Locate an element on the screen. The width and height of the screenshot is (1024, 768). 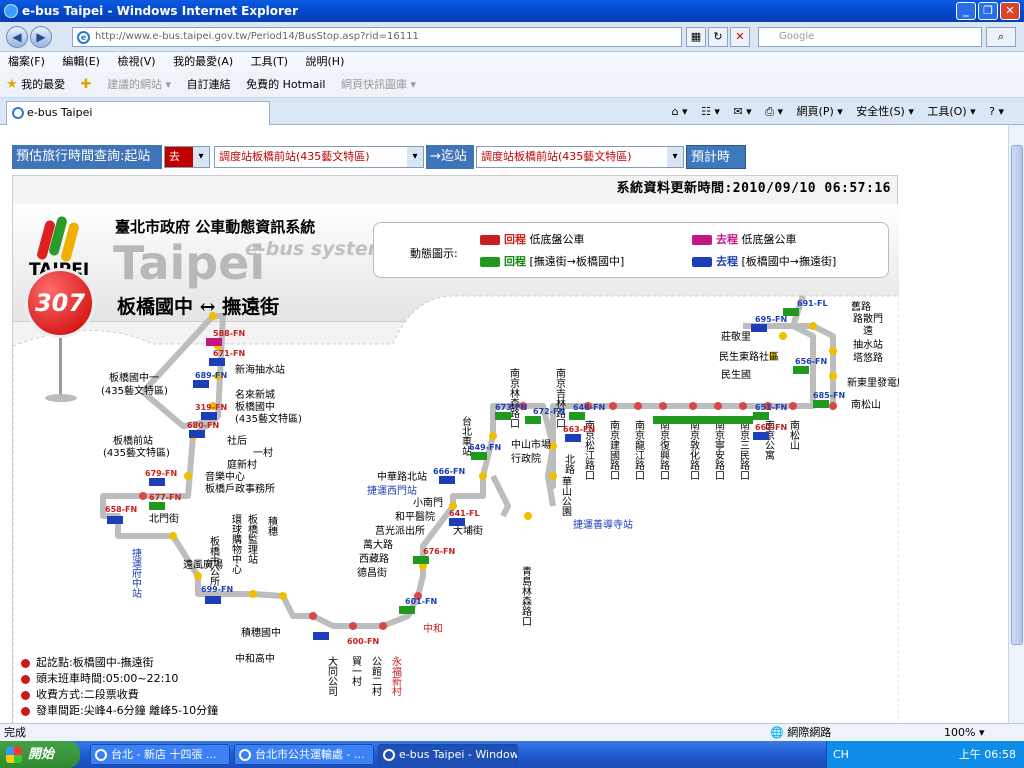
station-label: 音樂中心 is located at coordinates (225, 476).